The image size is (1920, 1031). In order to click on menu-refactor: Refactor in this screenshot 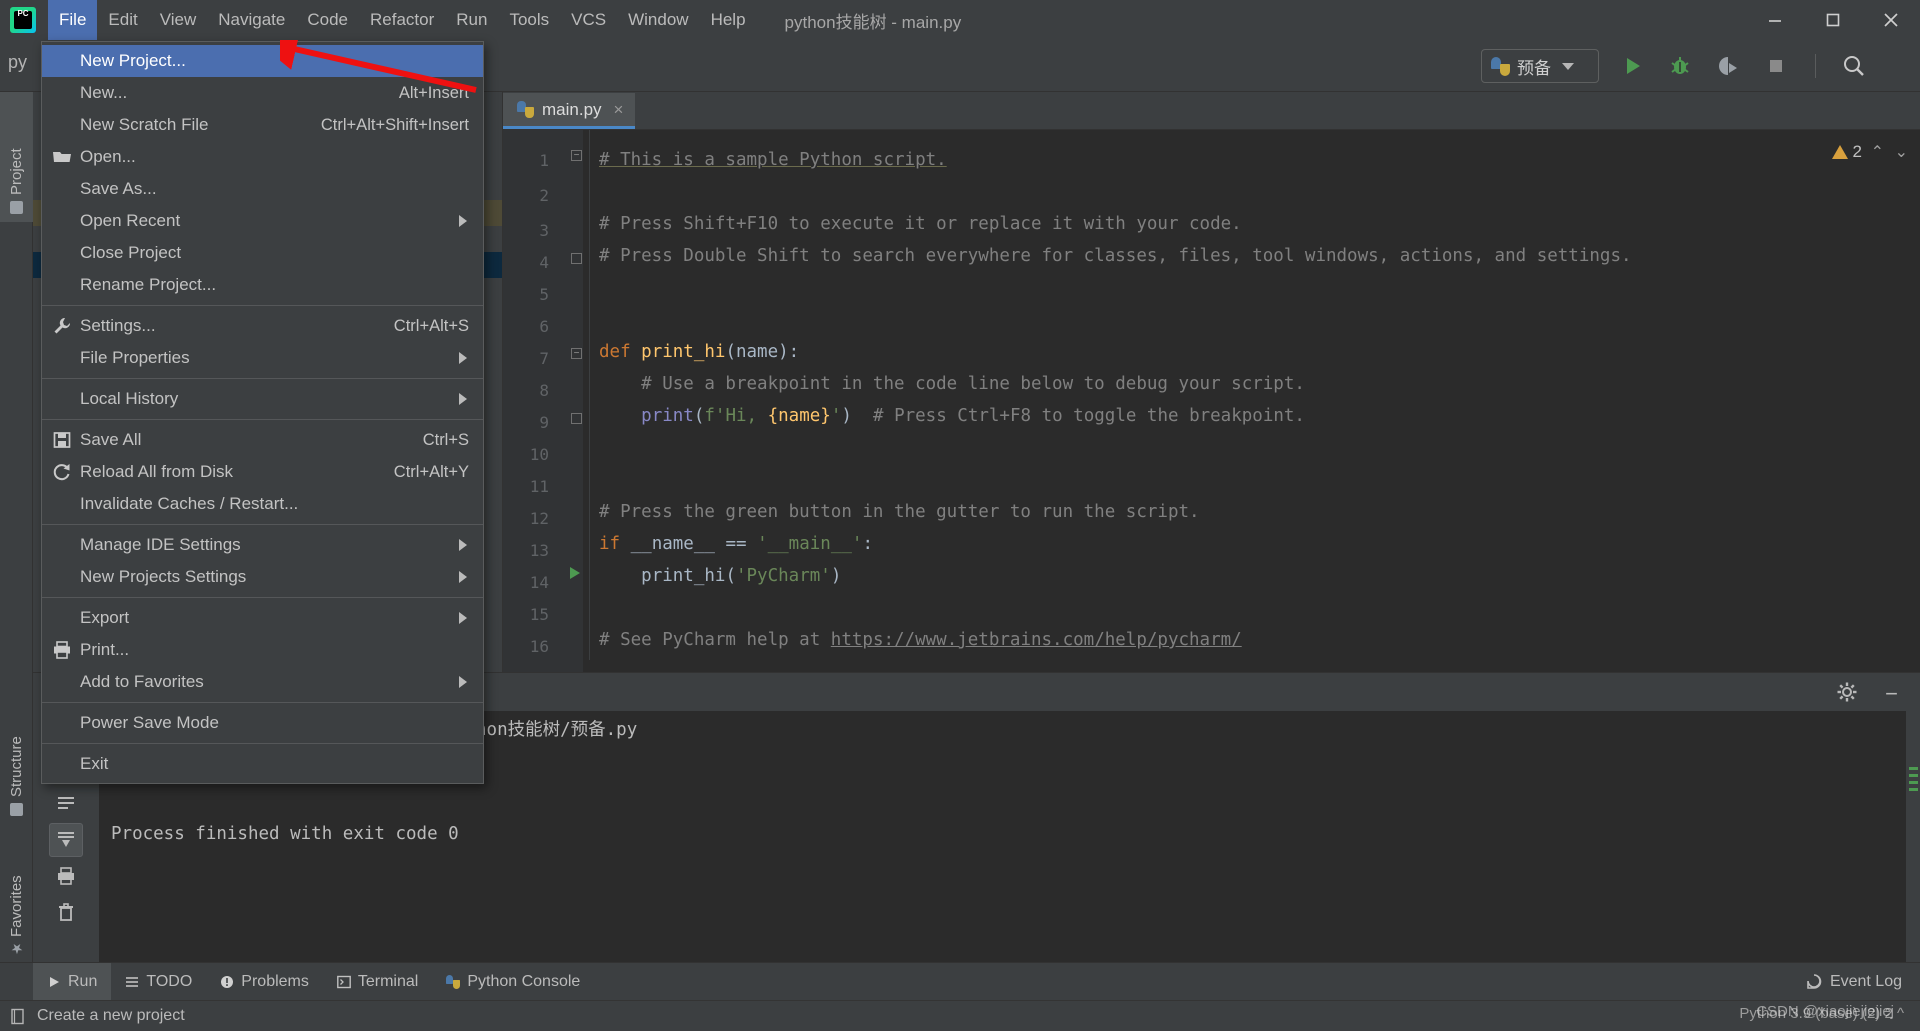, I will do `click(402, 20)`.